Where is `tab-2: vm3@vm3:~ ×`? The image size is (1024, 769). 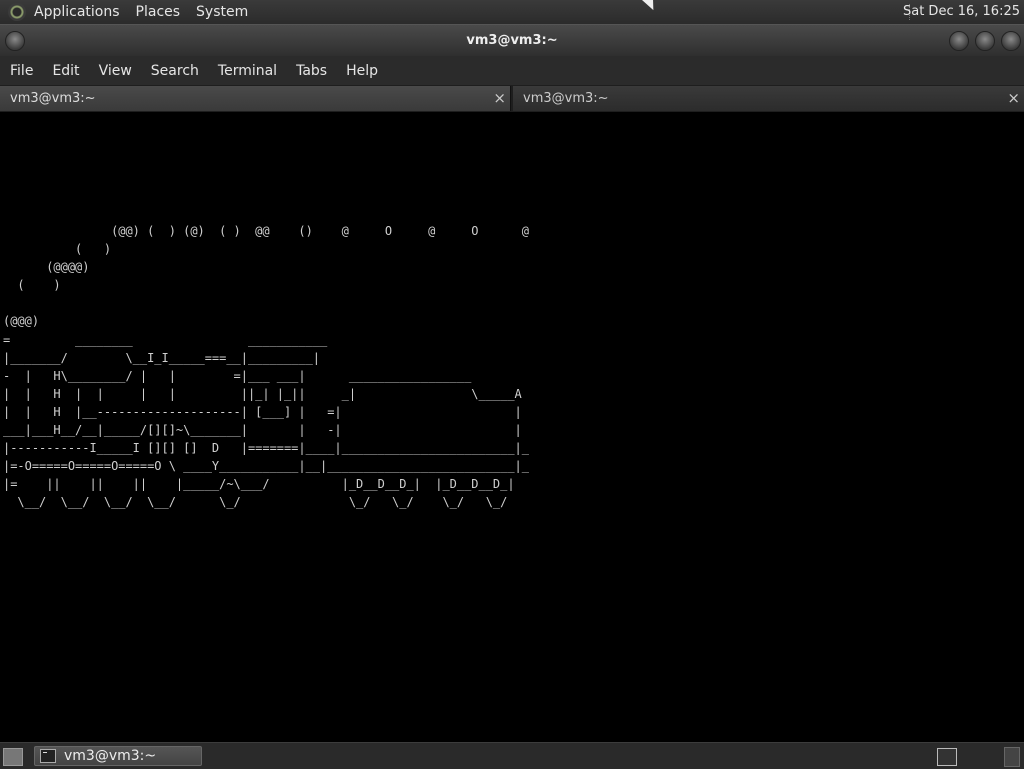 tab-2: vm3@vm3:~ × is located at coordinates (768, 98).